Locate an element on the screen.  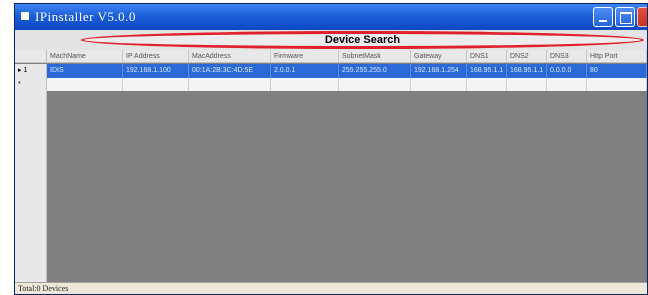
cell-mac-address: 00:1A:2B:3C:4D:5E is located at coordinates (230, 71).